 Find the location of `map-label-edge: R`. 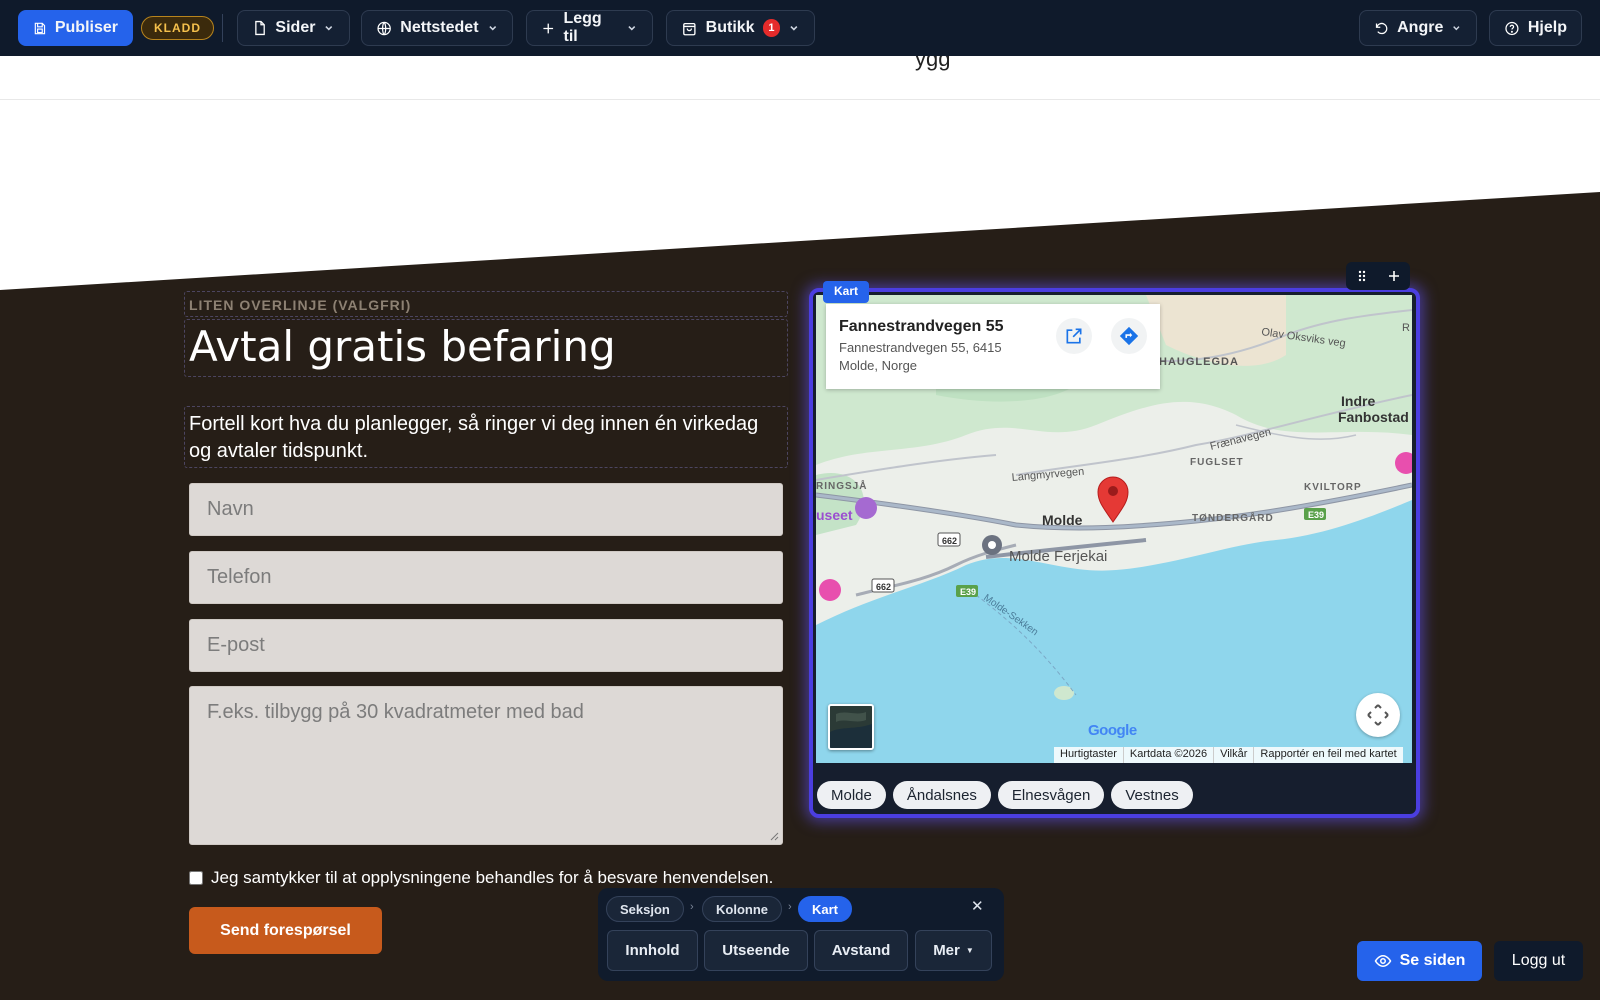

map-label-edge: R is located at coordinates (1406, 328).